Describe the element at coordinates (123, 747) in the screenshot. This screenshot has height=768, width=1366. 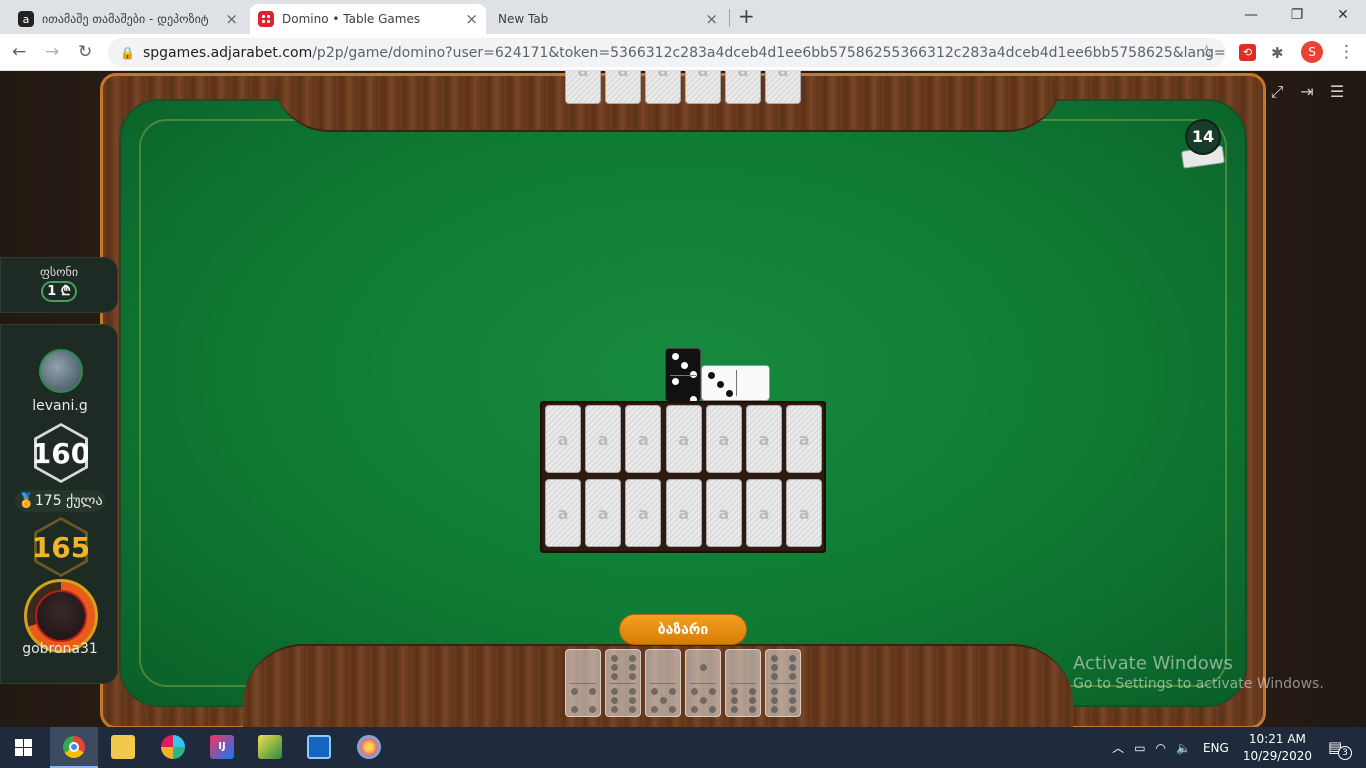
I see `file-explorer-icon` at that location.